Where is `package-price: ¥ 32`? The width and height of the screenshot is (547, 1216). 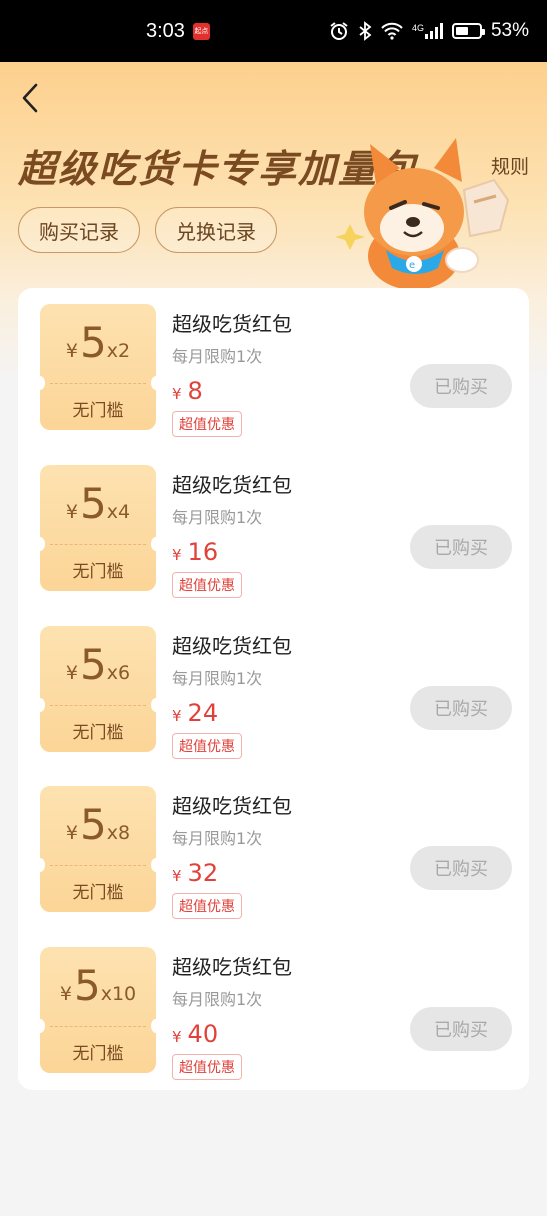 package-price: ¥ 32 is located at coordinates (232, 873).